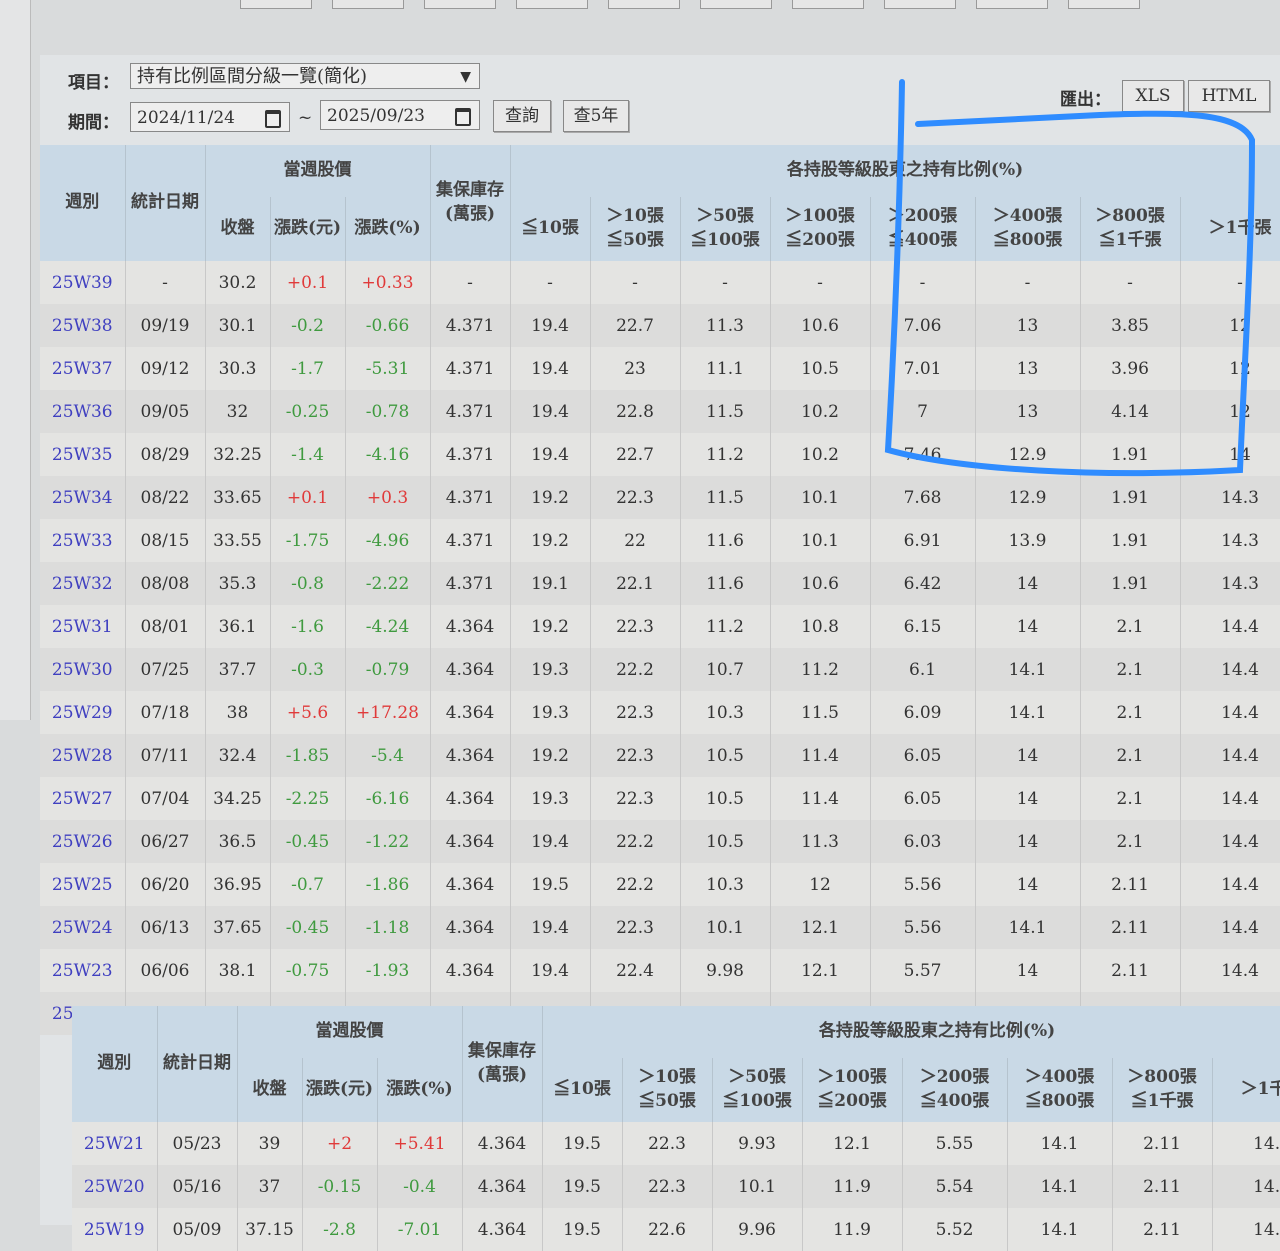  What do you see at coordinates (725, 229) in the screenshot?
I see `header-level: ＞50張≦100張` at bounding box center [725, 229].